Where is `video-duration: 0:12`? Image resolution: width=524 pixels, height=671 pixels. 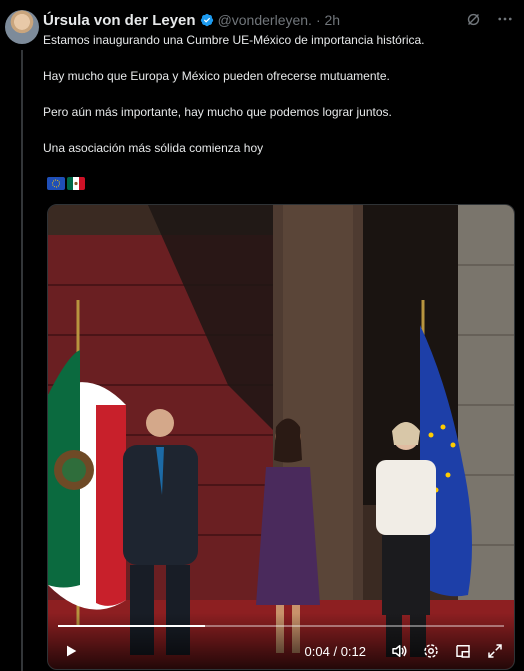 video-duration: 0:12 is located at coordinates (353, 651).